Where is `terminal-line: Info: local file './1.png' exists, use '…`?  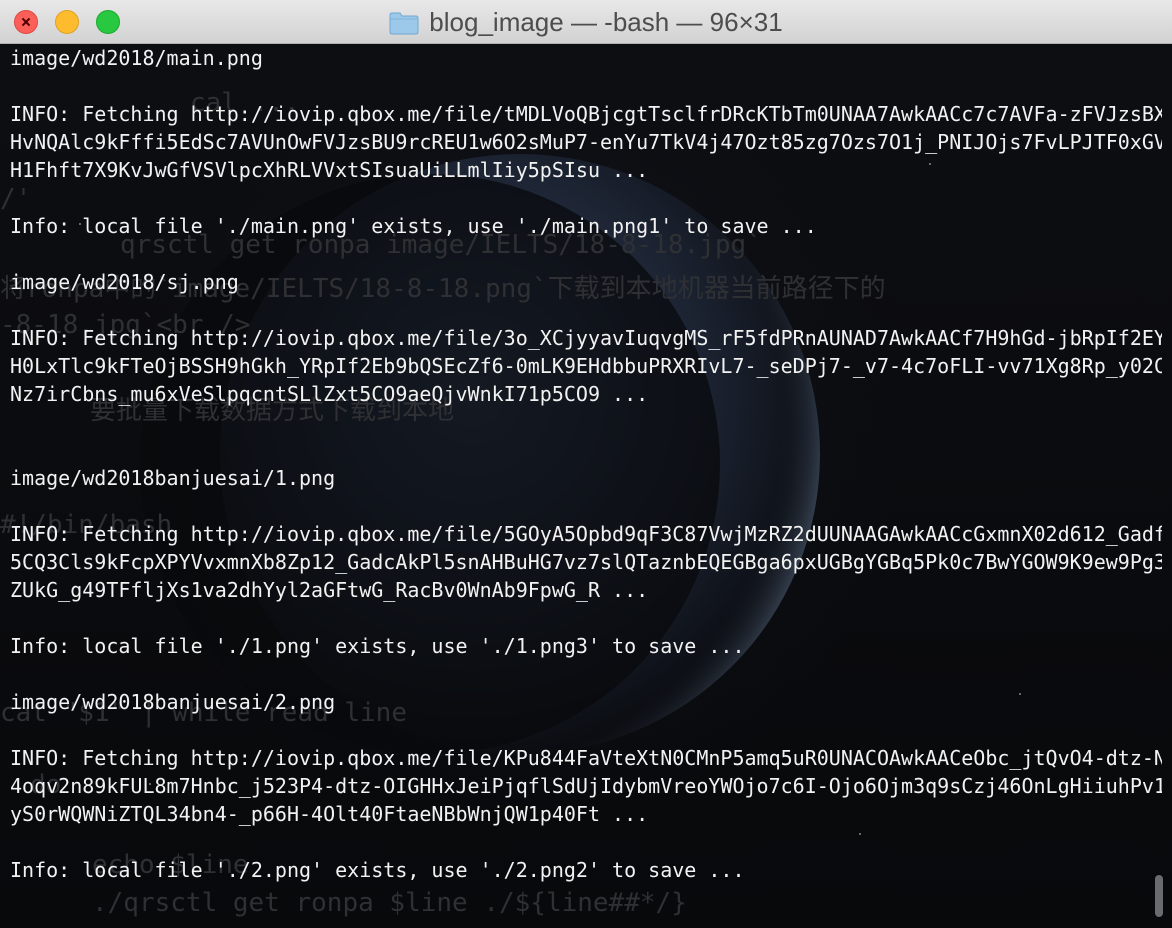
terminal-line: Info: local file './1.png' exists, use '… is located at coordinates (377, 646).